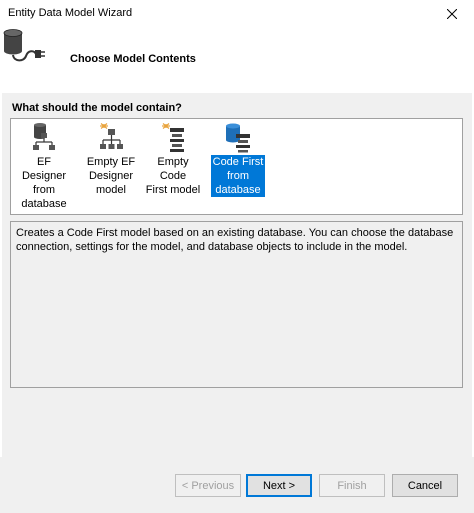 The width and height of the screenshot is (474, 513). Describe the element at coordinates (97, 108) in the screenshot. I see `question-label: What should the model contain?` at that location.